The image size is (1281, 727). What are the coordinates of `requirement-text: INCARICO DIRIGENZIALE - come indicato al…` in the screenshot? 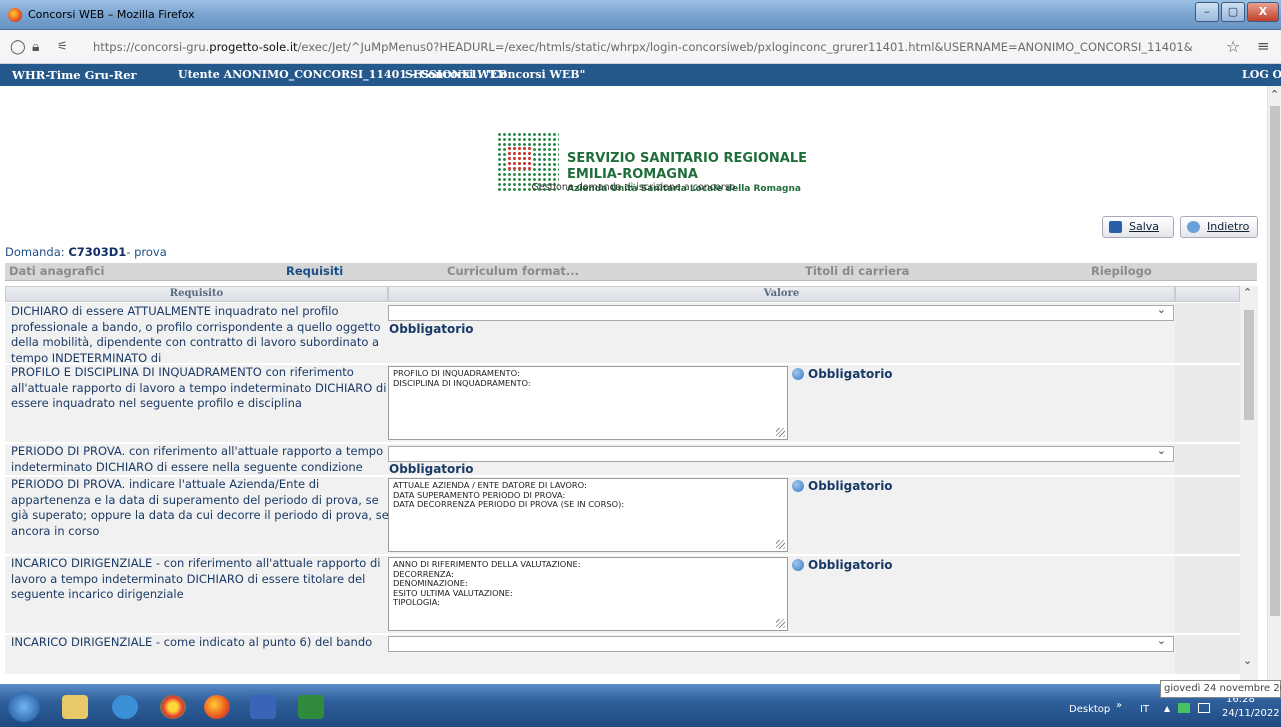 It's located at (192, 642).